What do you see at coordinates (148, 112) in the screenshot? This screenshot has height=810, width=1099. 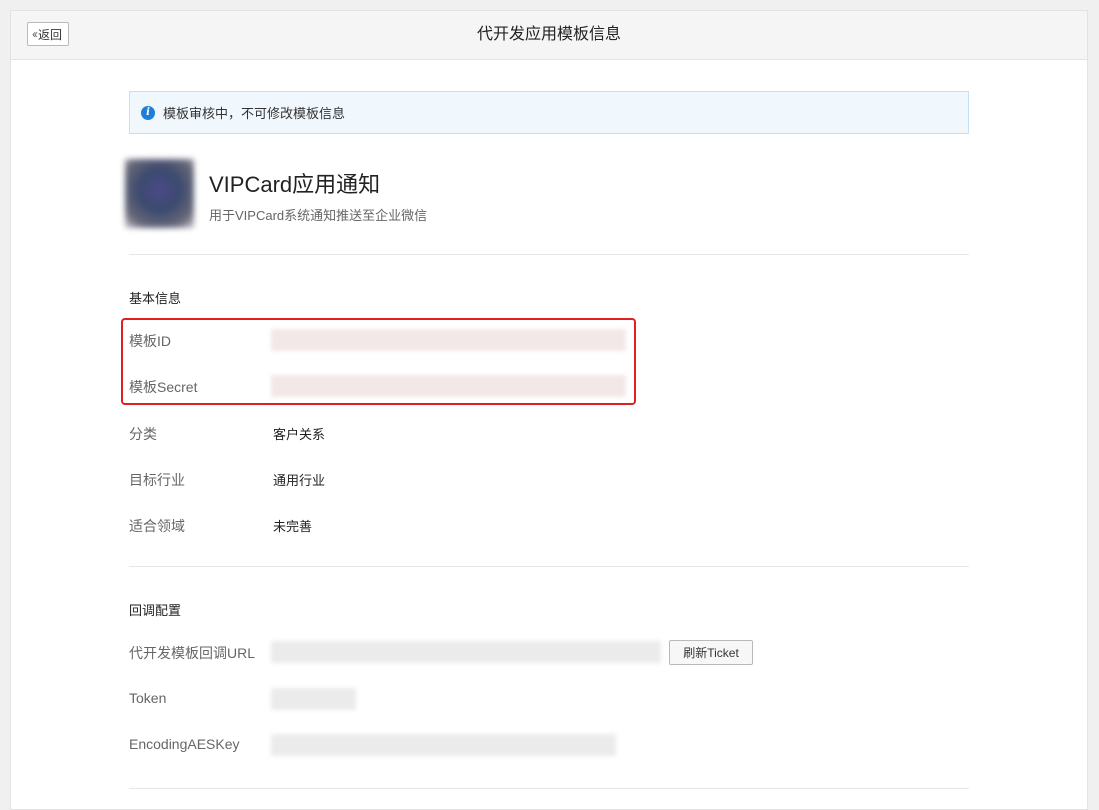 I see `info-icon: i` at bounding box center [148, 112].